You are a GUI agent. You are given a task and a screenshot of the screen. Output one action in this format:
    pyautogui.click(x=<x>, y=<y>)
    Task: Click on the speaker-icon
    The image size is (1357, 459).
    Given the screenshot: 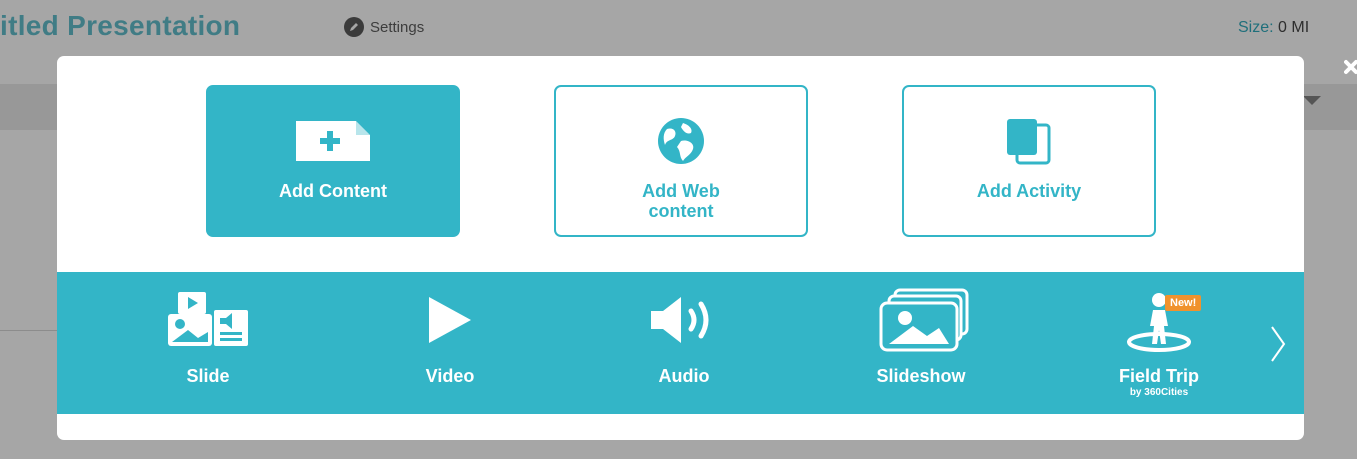 What is the action you would take?
    pyautogui.click(x=684, y=320)
    